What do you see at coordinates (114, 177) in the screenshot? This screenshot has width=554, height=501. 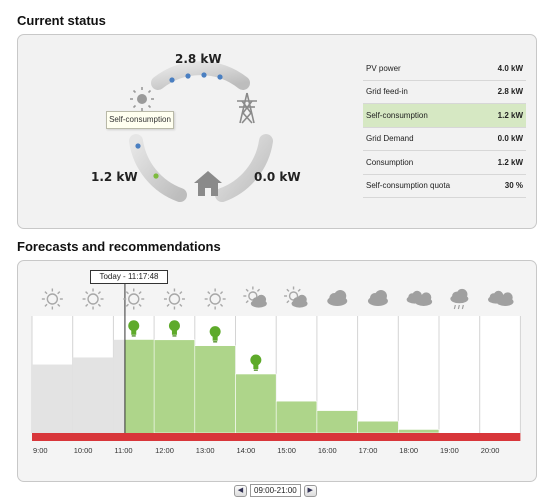 I see `self-consumption-value: 1.2 kW` at bounding box center [114, 177].